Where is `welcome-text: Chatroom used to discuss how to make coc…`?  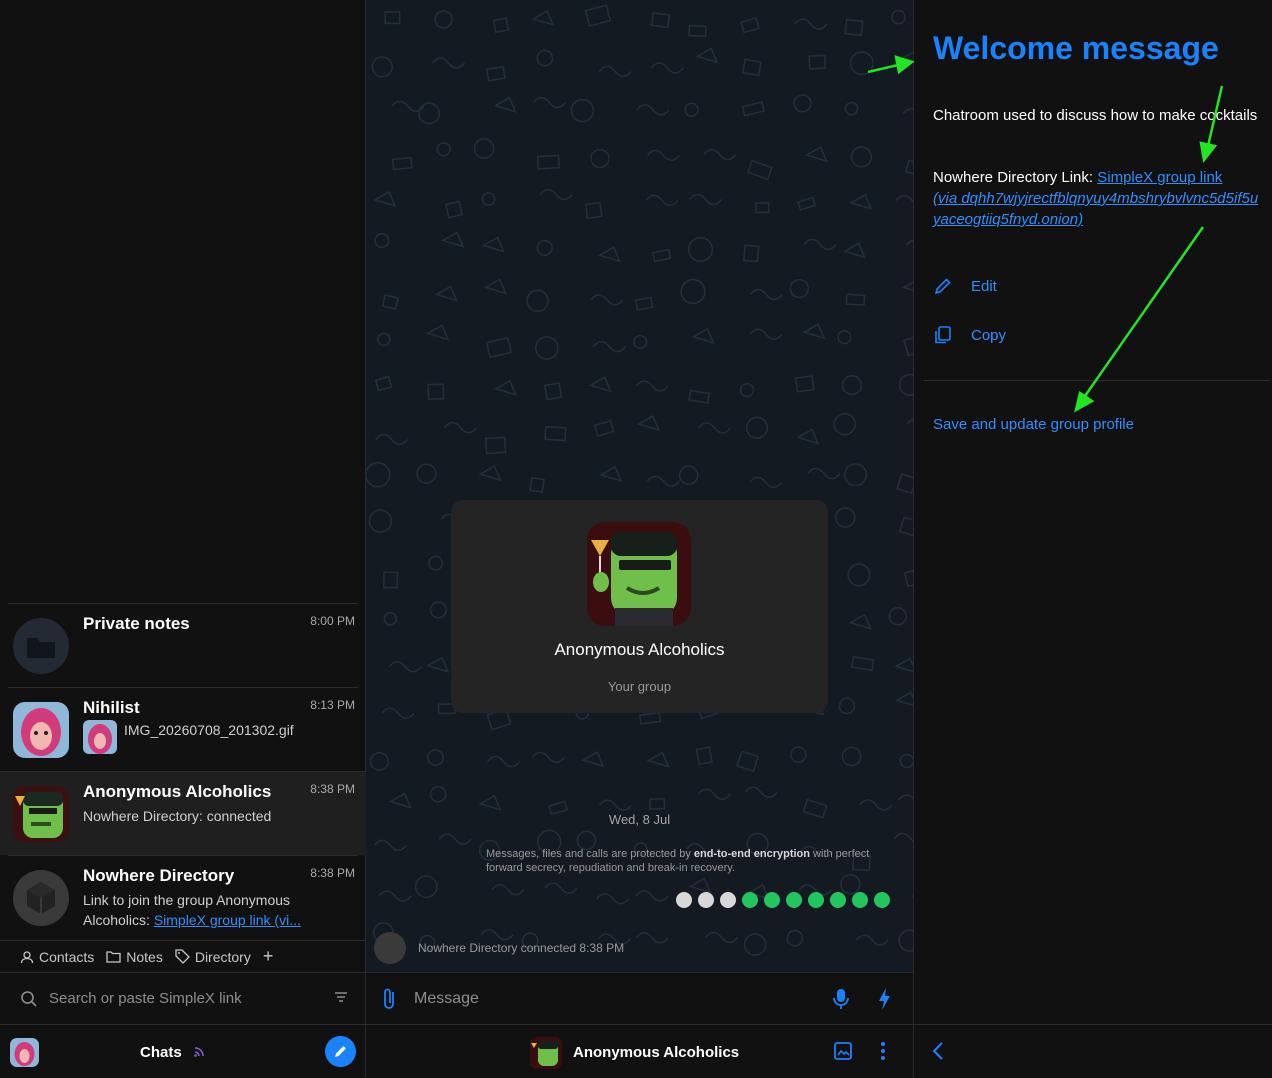 welcome-text: Chatroom used to discuss how to make coc… is located at coordinates (1095, 115).